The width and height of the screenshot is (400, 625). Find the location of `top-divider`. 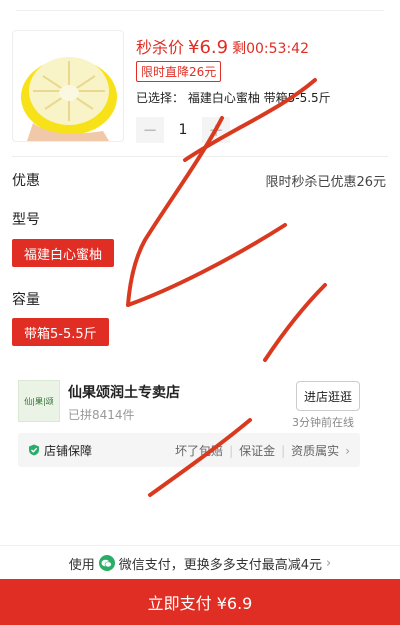

top-divider is located at coordinates (200, 10).